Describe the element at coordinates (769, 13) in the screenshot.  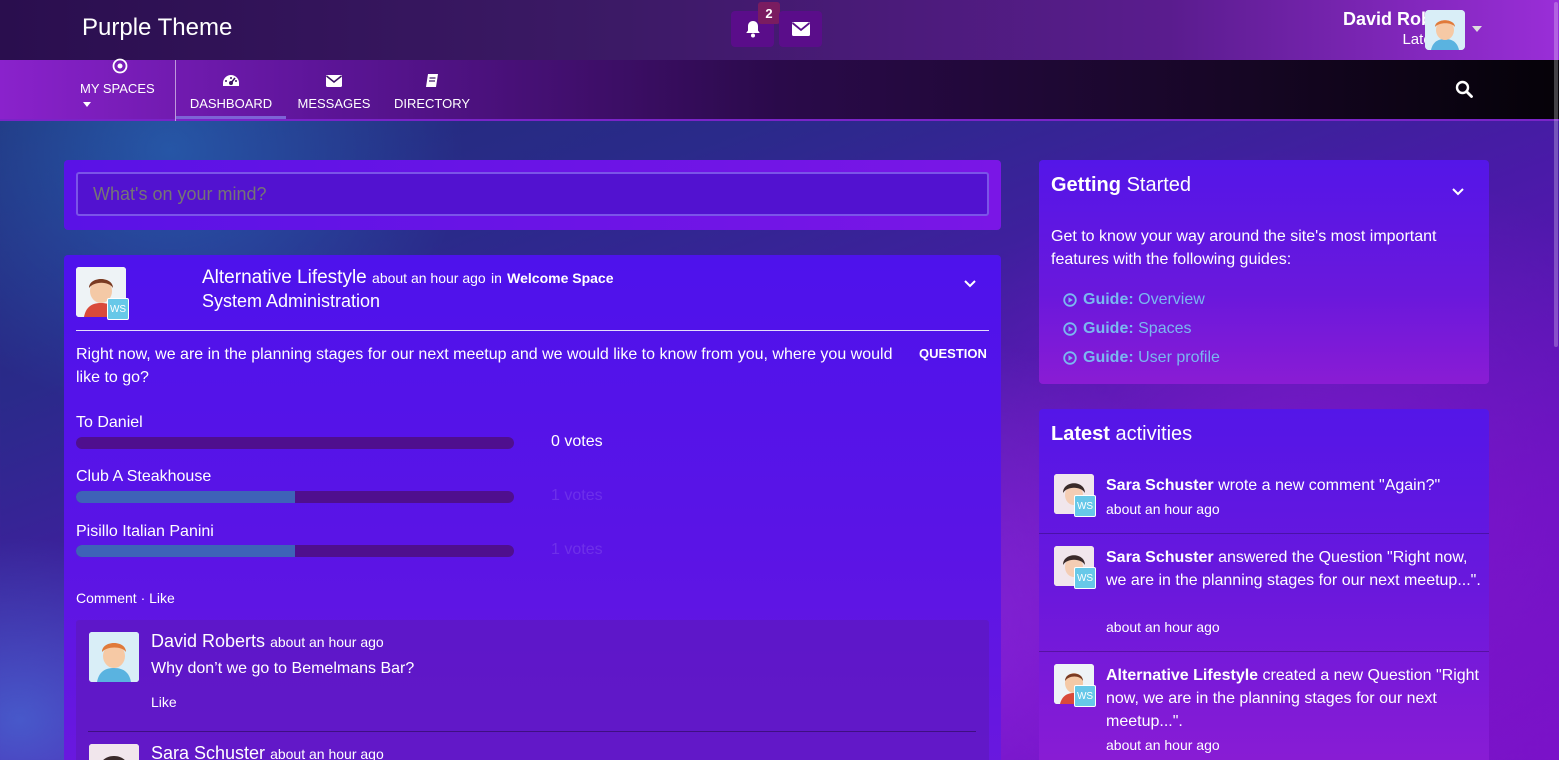
I see `notification-count-badge: 2` at that location.